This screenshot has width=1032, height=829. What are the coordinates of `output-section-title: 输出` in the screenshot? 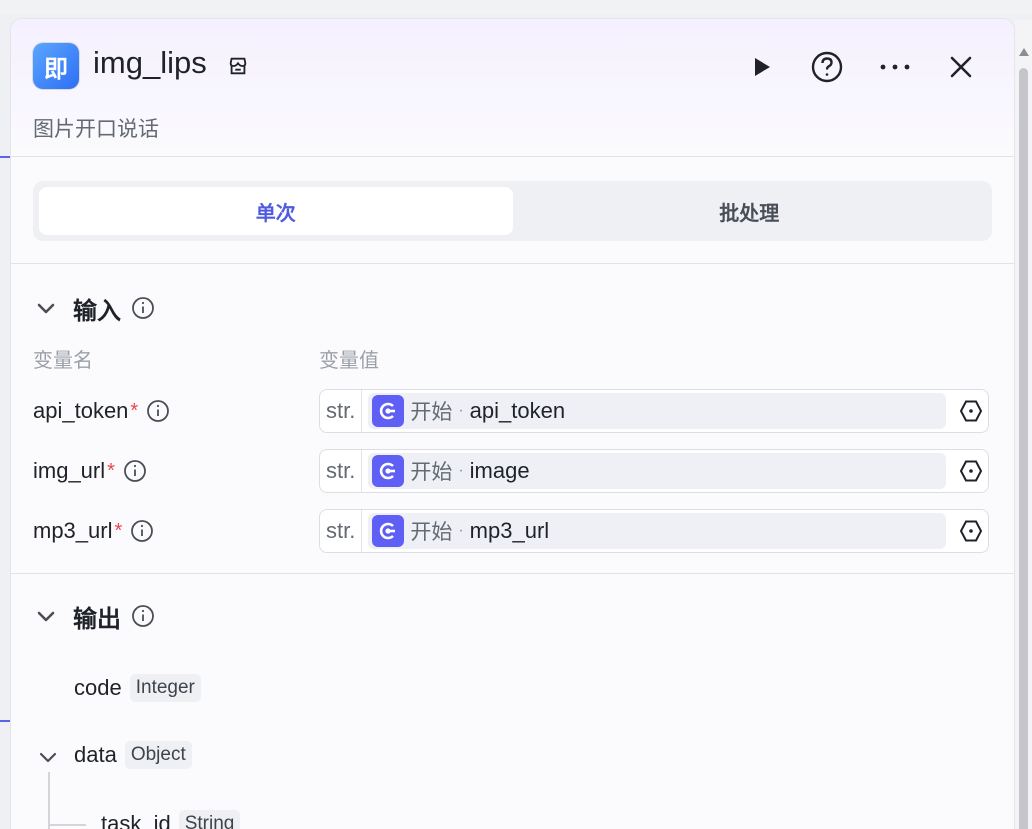 It's located at (97, 619).